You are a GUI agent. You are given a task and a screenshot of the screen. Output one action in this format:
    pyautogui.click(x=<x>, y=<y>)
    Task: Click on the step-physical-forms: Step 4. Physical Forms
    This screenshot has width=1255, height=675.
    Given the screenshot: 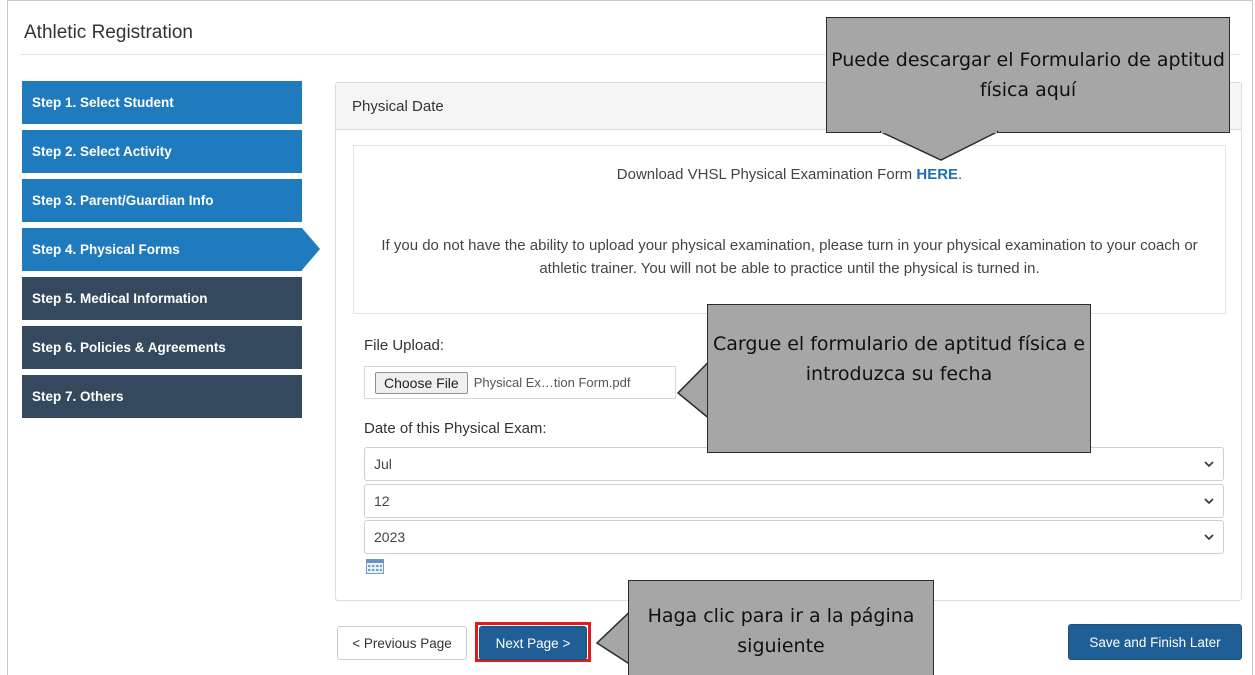 What is the action you would take?
    pyautogui.click(x=171, y=249)
    